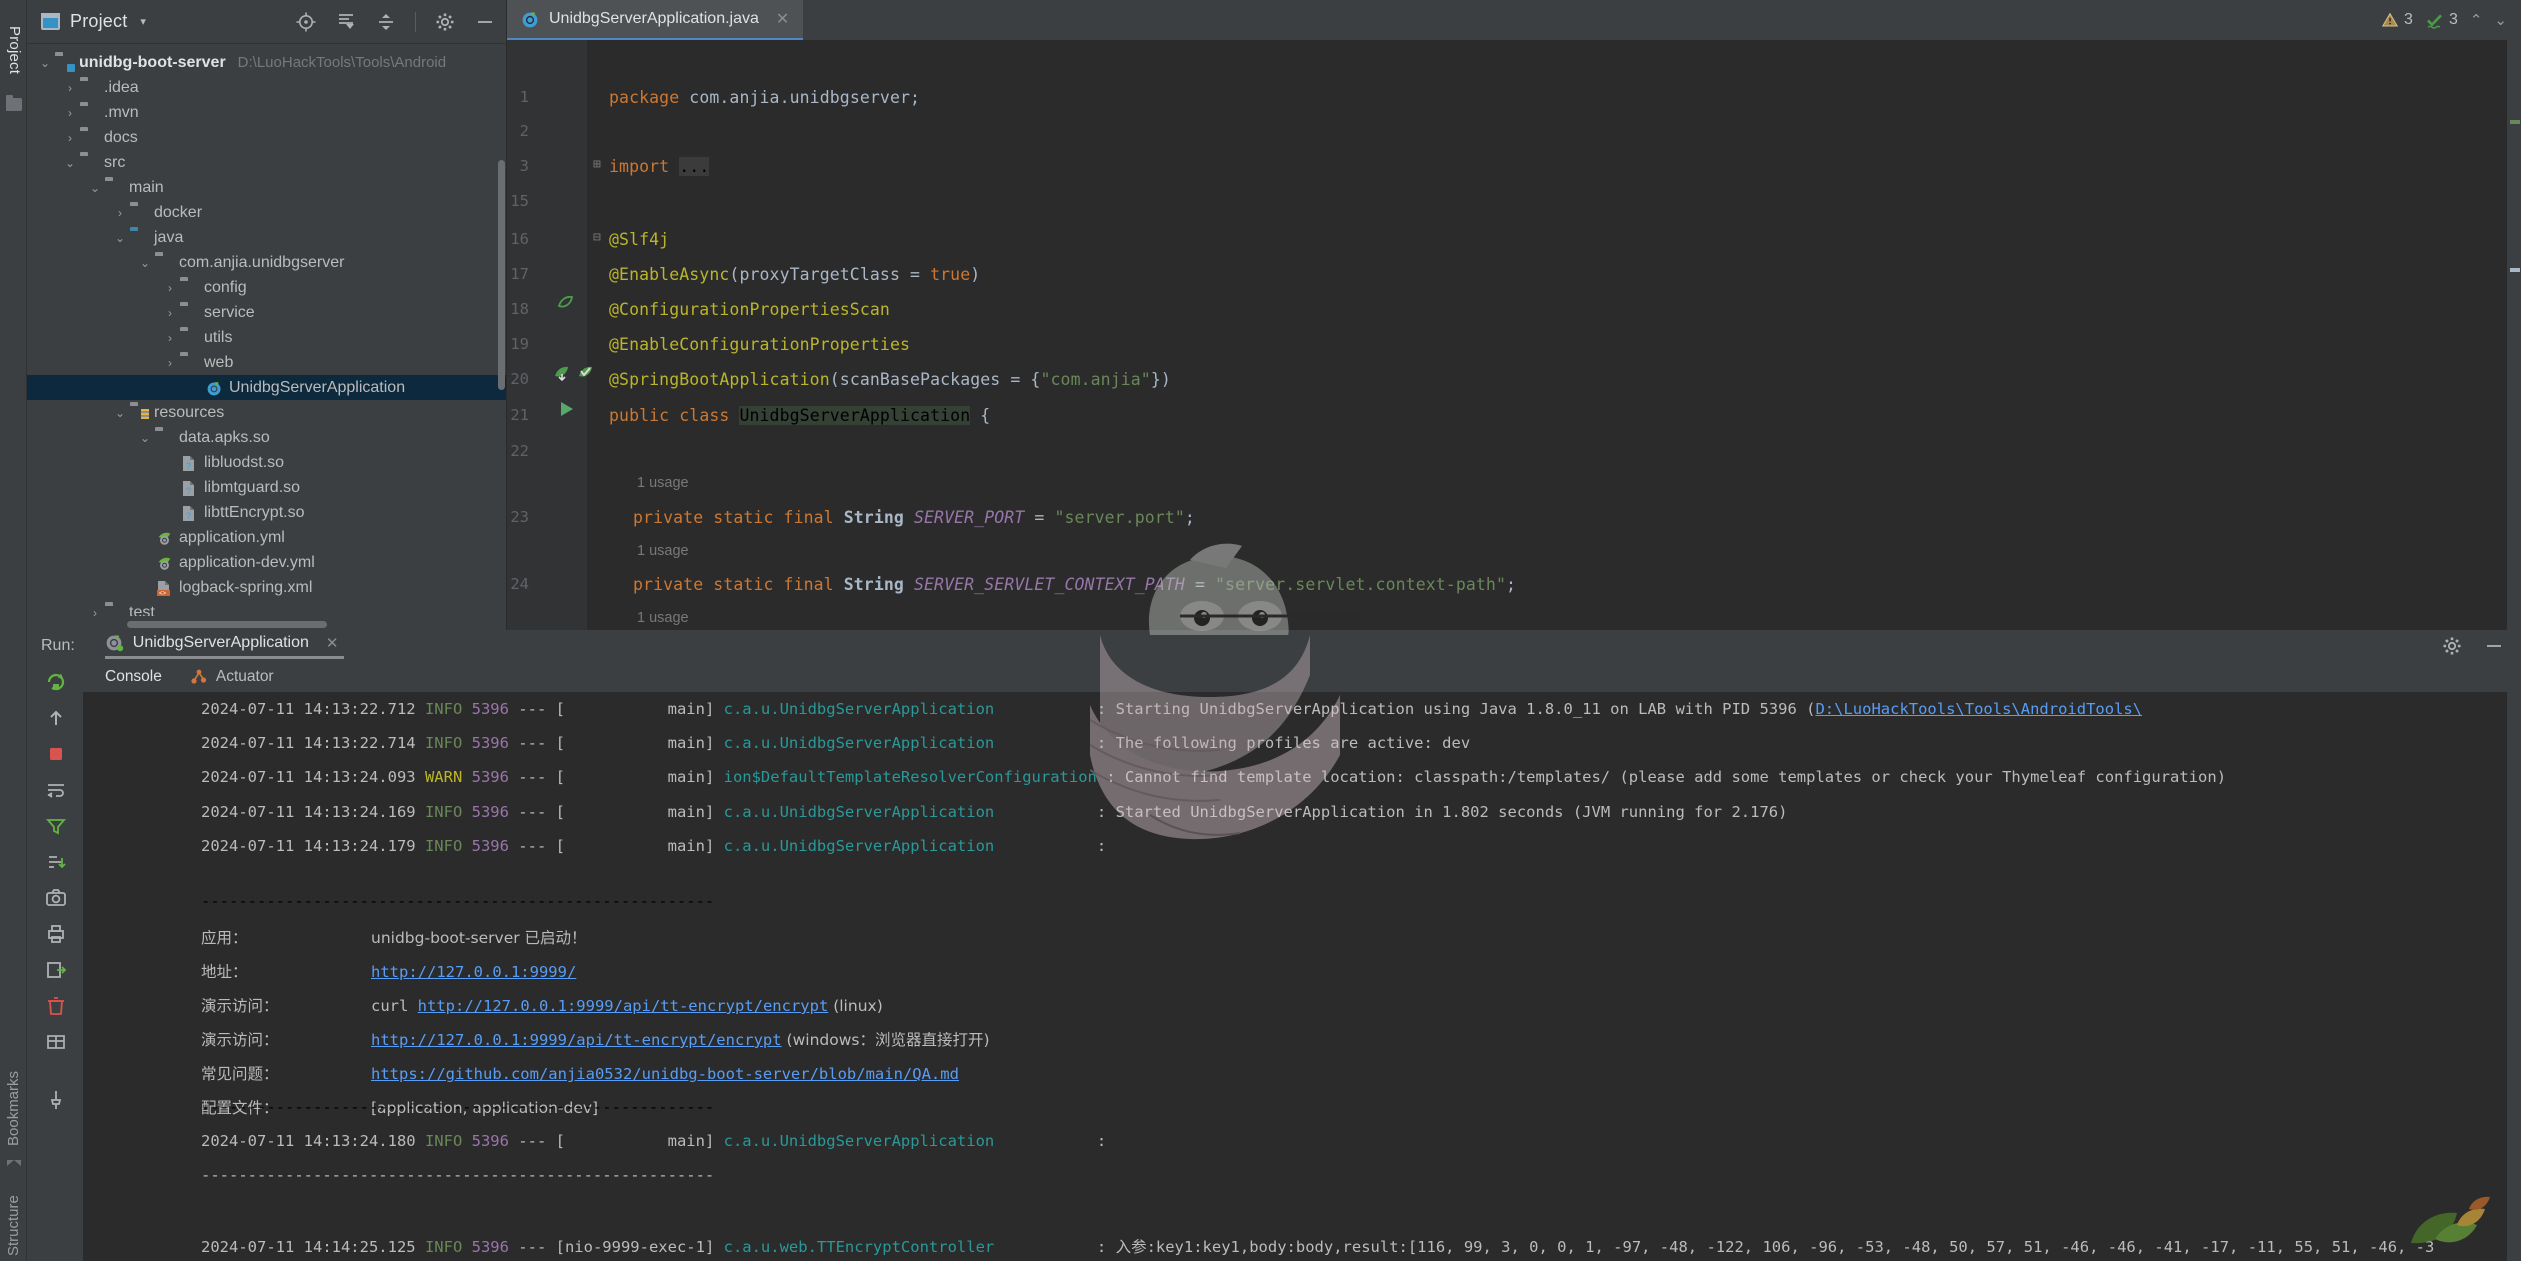 The image size is (2521, 1261). What do you see at coordinates (14, 1096) in the screenshot?
I see `tool-window-button-bookmarks: Bookmarks` at bounding box center [14, 1096].